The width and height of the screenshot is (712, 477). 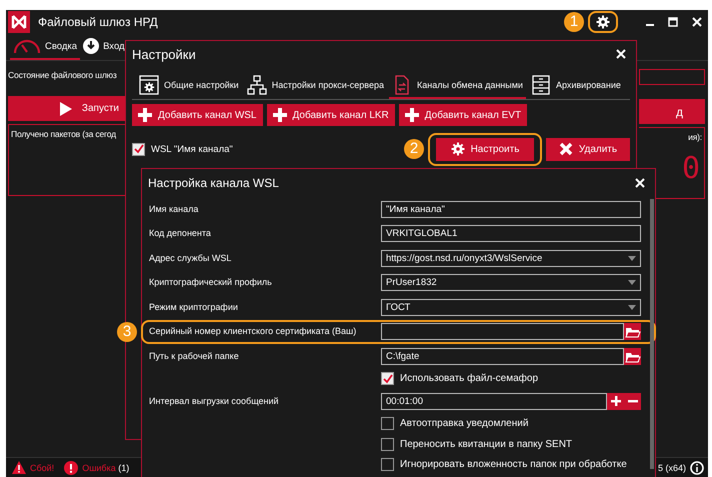 What do you see at coordinates (98, 22) in the screenshot?
I see `window-title: Файловый шлюз НРД` at bounding box center [98, 22].